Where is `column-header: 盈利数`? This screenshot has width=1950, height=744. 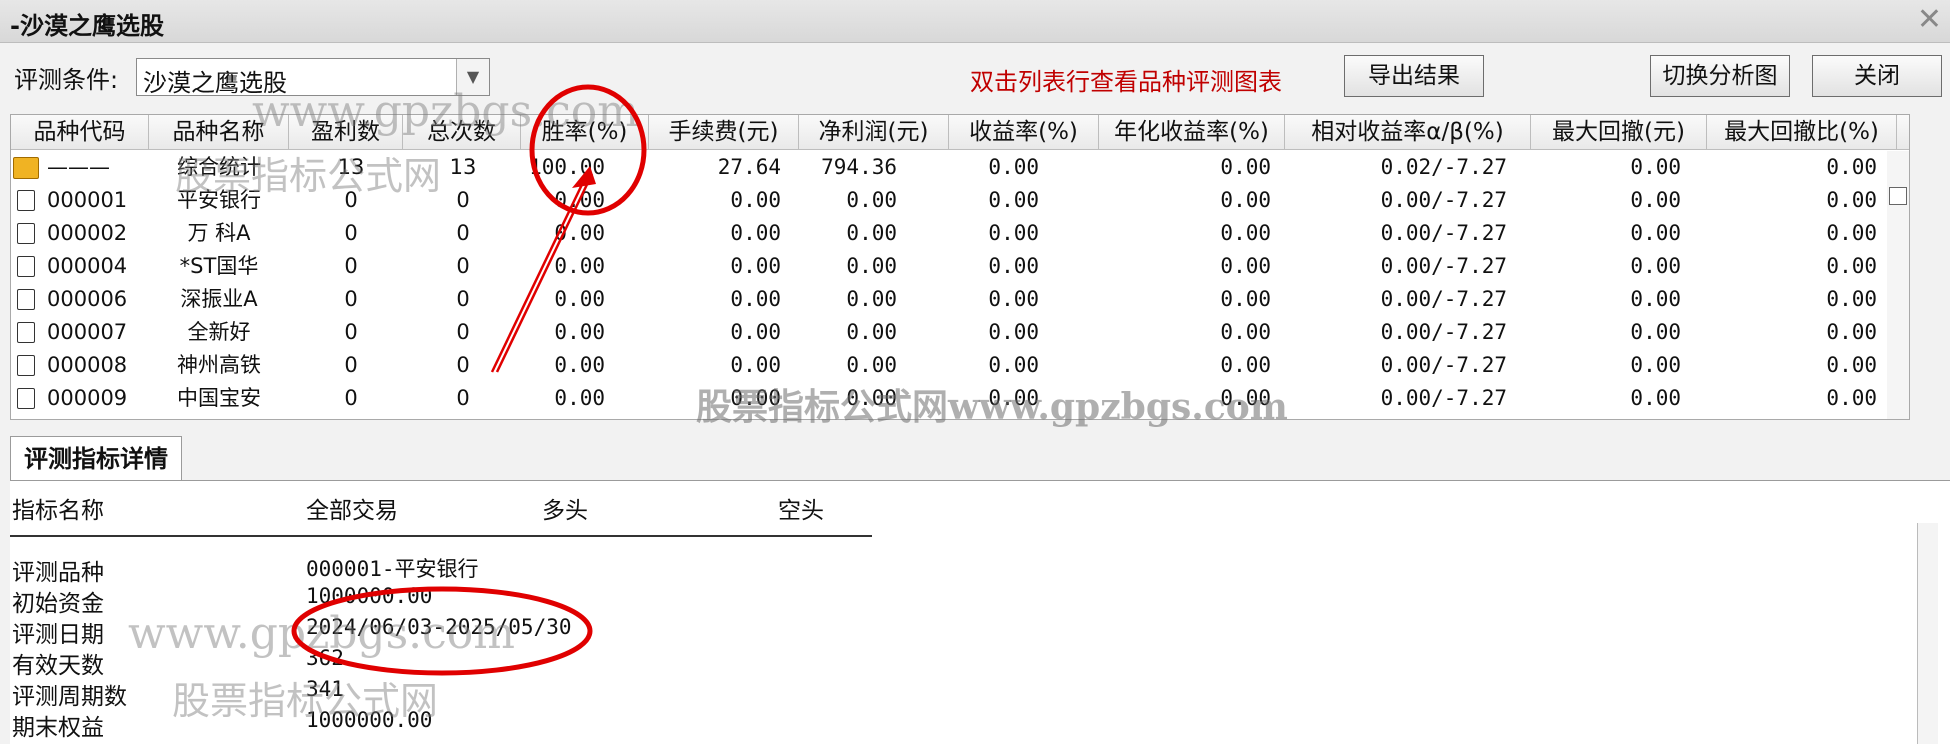 column-header: 盈利数 is located at coordinates (346, 132).